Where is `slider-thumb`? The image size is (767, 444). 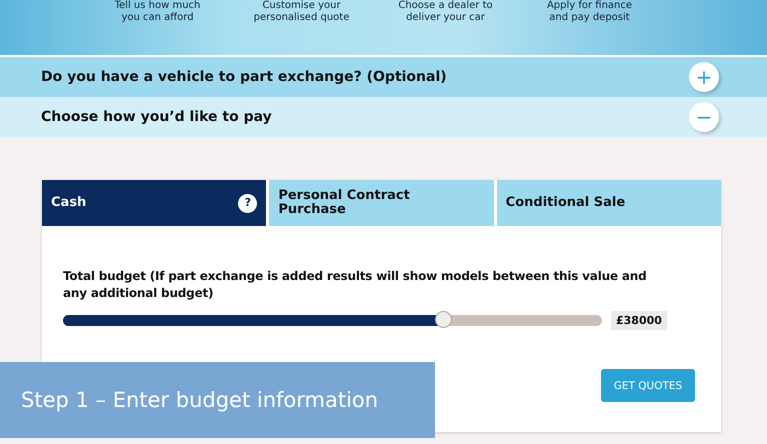 slider-thumb is located at coordinates (443, 319).